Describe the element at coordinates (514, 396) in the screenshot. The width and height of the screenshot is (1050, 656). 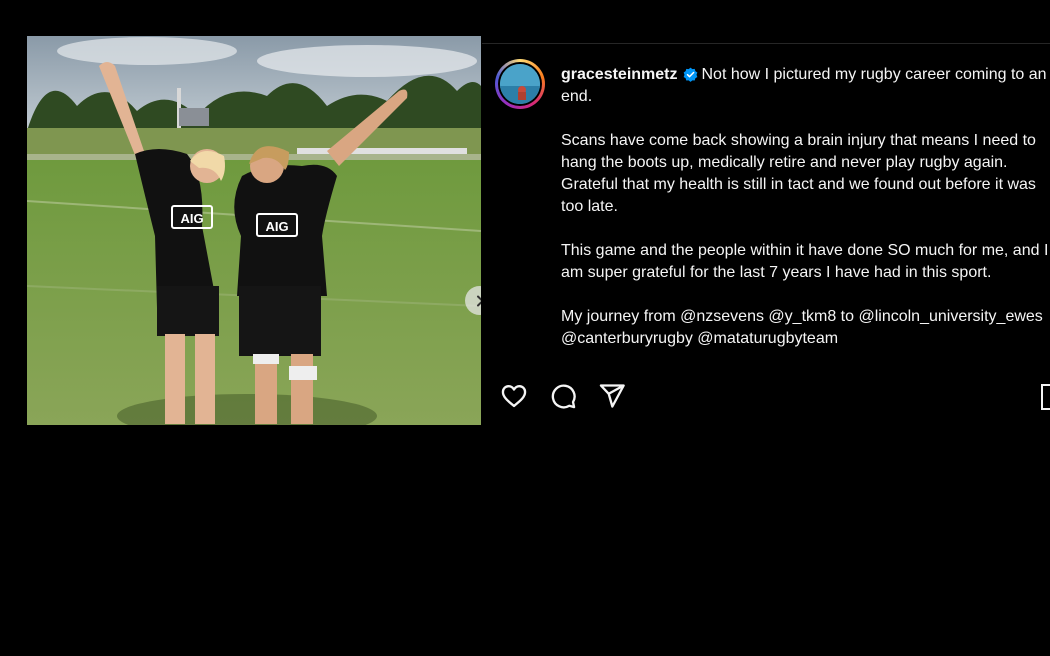
I see `heart-icon` at that location.